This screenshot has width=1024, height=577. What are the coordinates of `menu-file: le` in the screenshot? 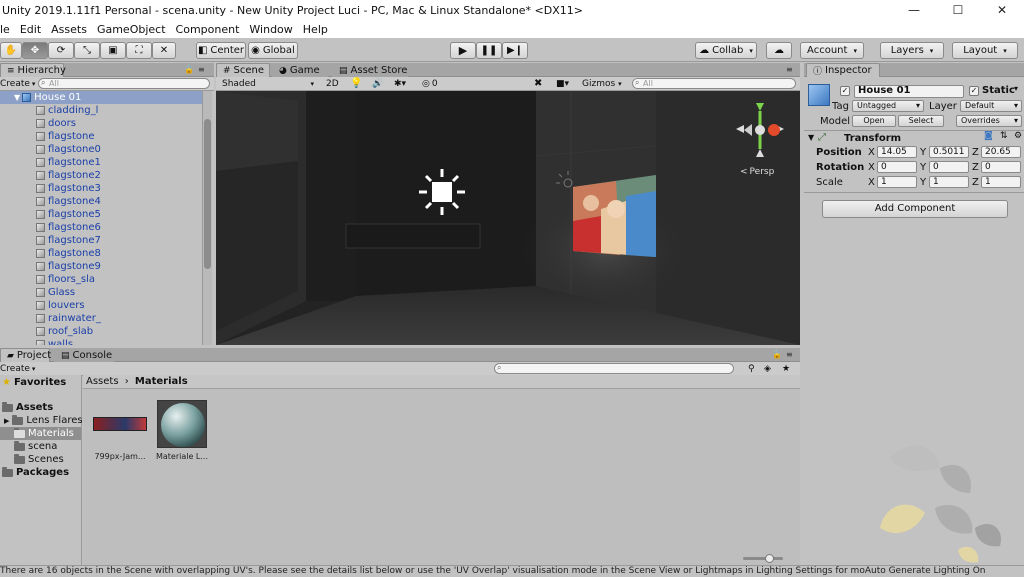 It's located at (7, 29).